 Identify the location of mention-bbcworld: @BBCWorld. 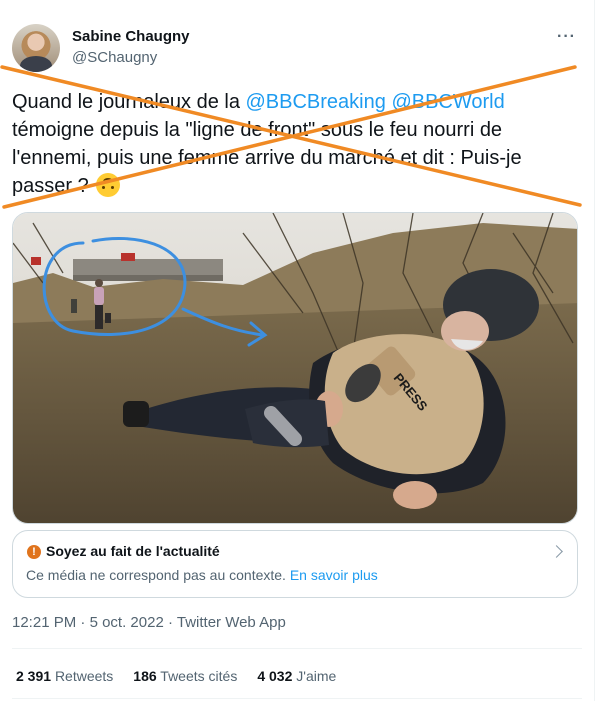
(447, 102).